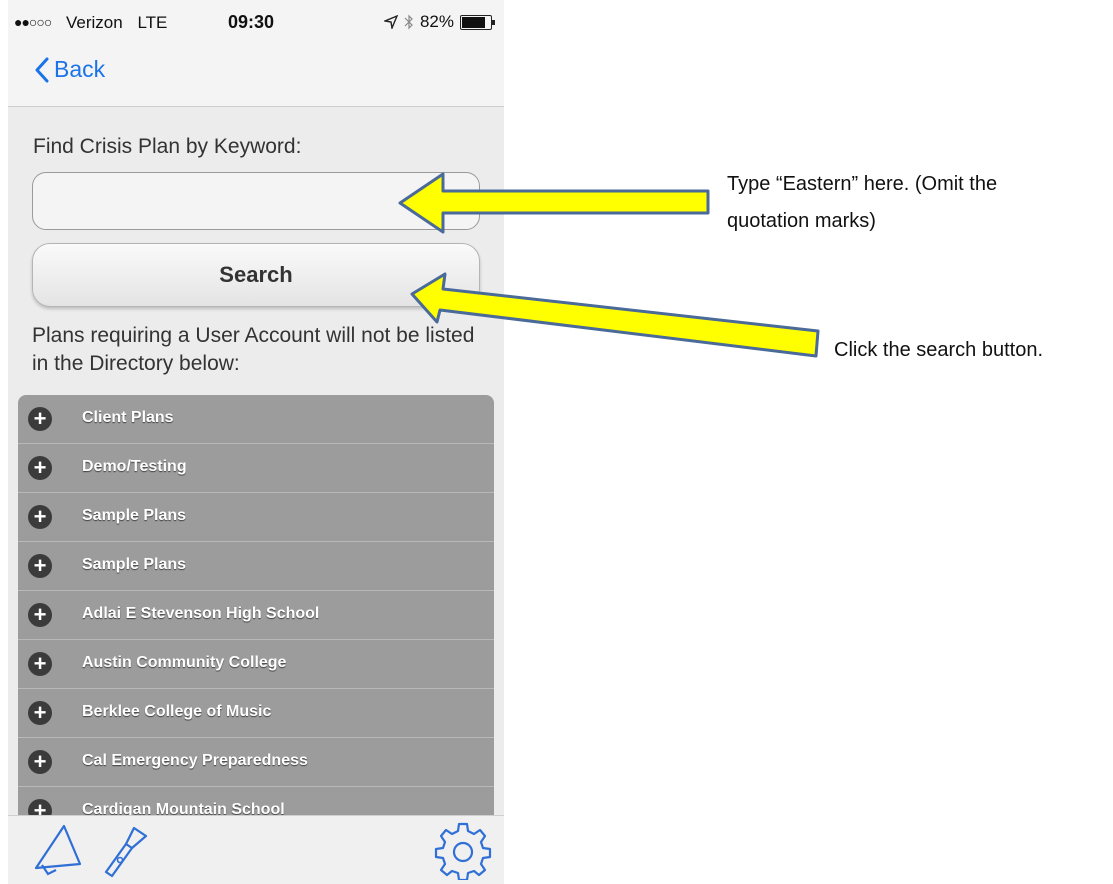  Describe the element at coordinates (256, 419) in the screenshot. I see `directory-item: + Client Plans` at that location.